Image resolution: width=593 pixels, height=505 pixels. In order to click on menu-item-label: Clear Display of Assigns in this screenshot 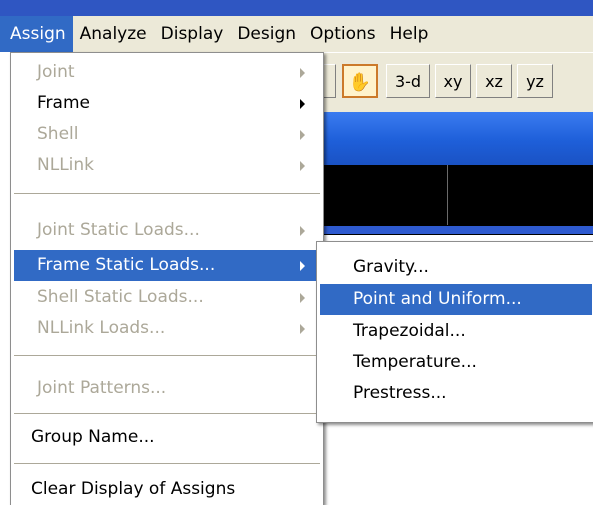, I will do `click(133, 489)`.